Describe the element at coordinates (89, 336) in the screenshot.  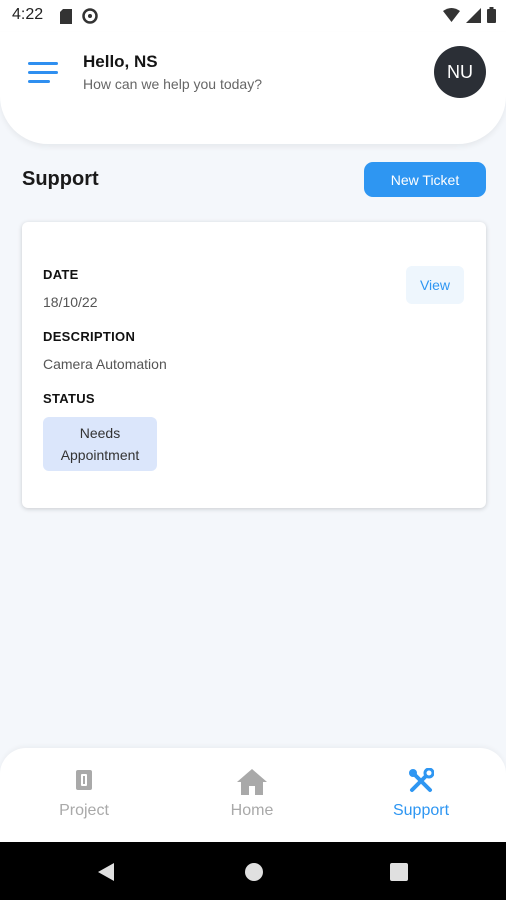
I see `description-label: DESCRIPTION` at that location.